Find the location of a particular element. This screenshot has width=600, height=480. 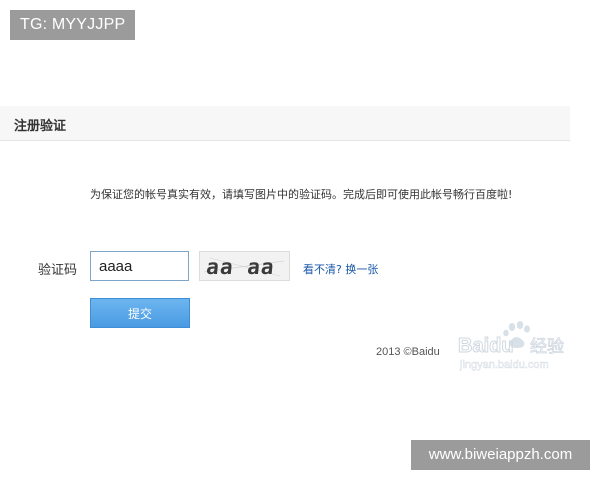

captcha-image-graphic: aa aa is located at coordinates (244, 266).